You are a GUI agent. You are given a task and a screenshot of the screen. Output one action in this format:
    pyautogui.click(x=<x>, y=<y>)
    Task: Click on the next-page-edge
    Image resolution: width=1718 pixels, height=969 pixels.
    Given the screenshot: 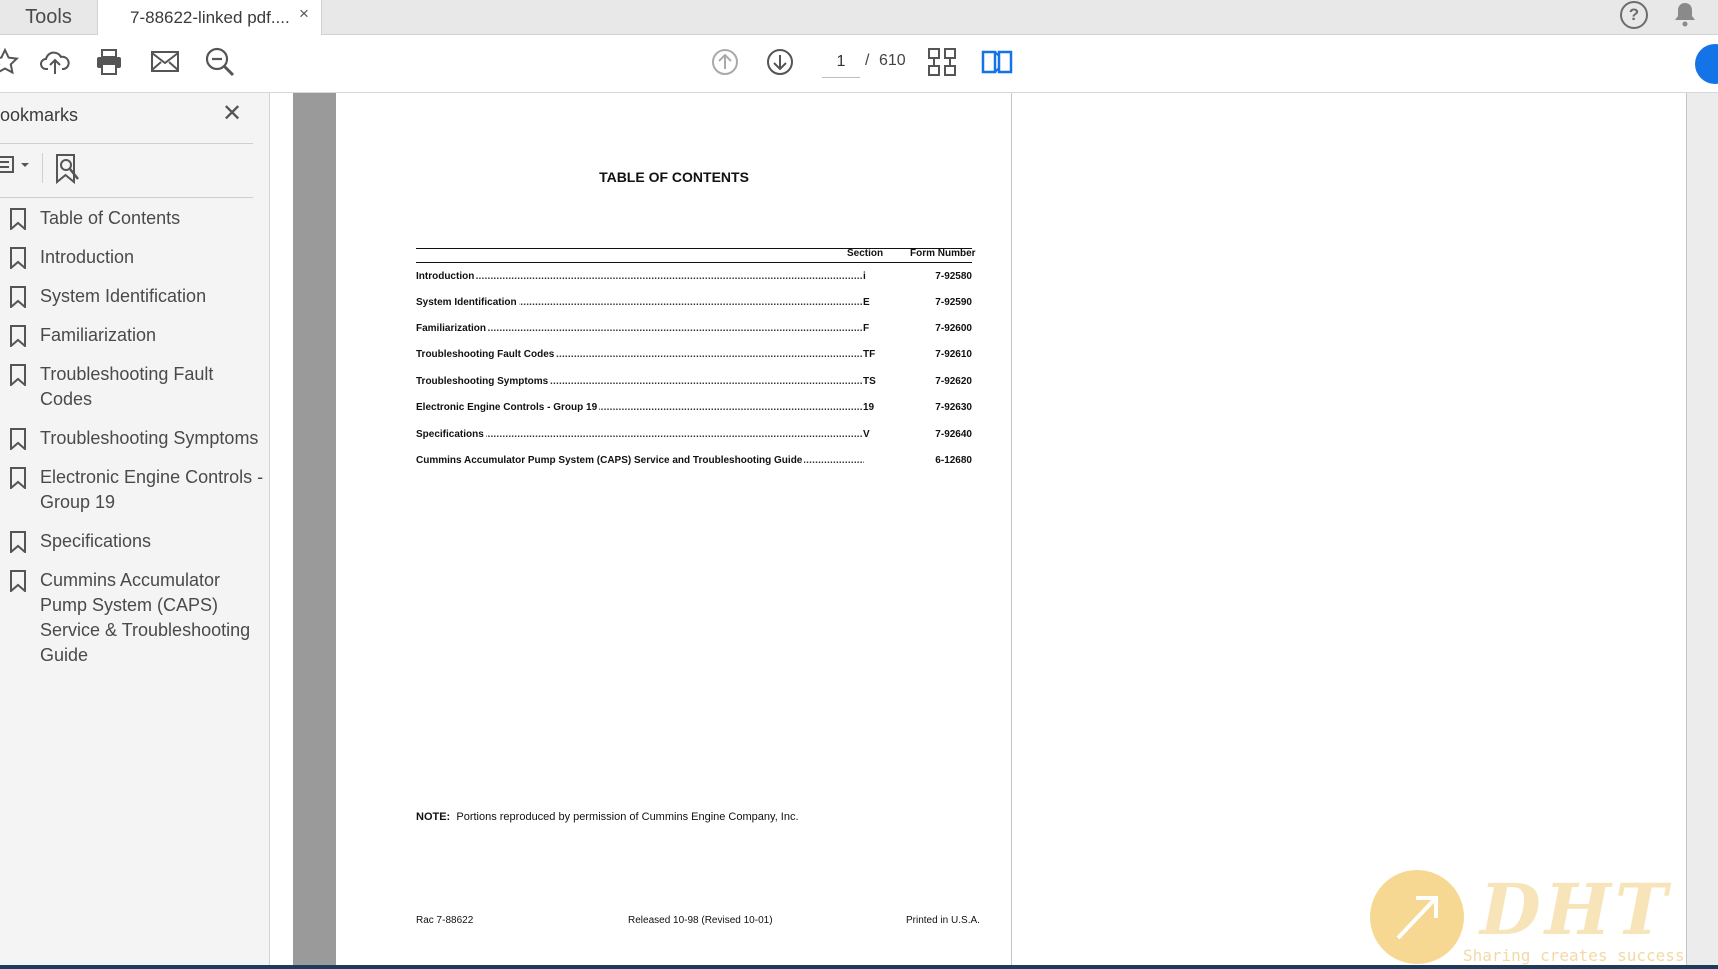 What is the action you would take?
    pyautogui.click(x=1702, y=530)
    